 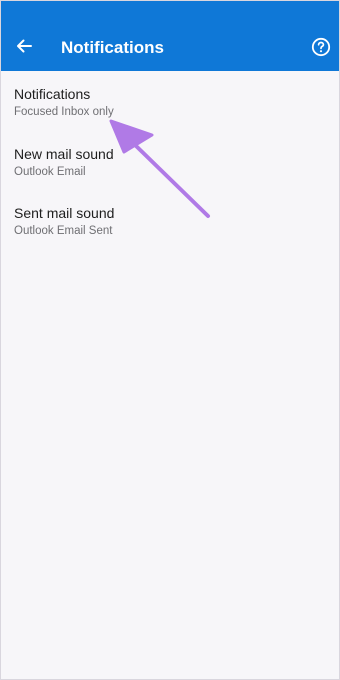 I want to click on setting-title: Notifications, so click(x=52, y=94).